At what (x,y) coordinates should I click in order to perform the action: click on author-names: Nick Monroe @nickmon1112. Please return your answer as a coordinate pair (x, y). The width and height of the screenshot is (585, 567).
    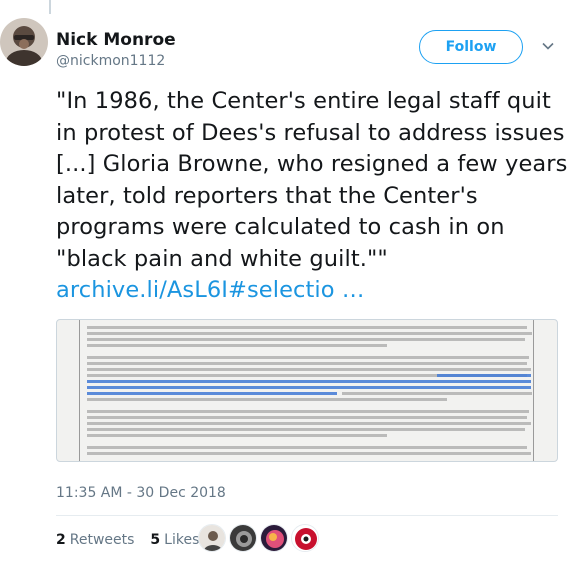
    Looking at the image, I should click on (116, 50).